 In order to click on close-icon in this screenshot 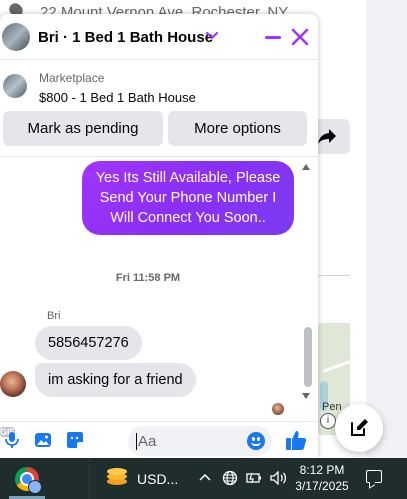, I will do `click(300, 37)`.